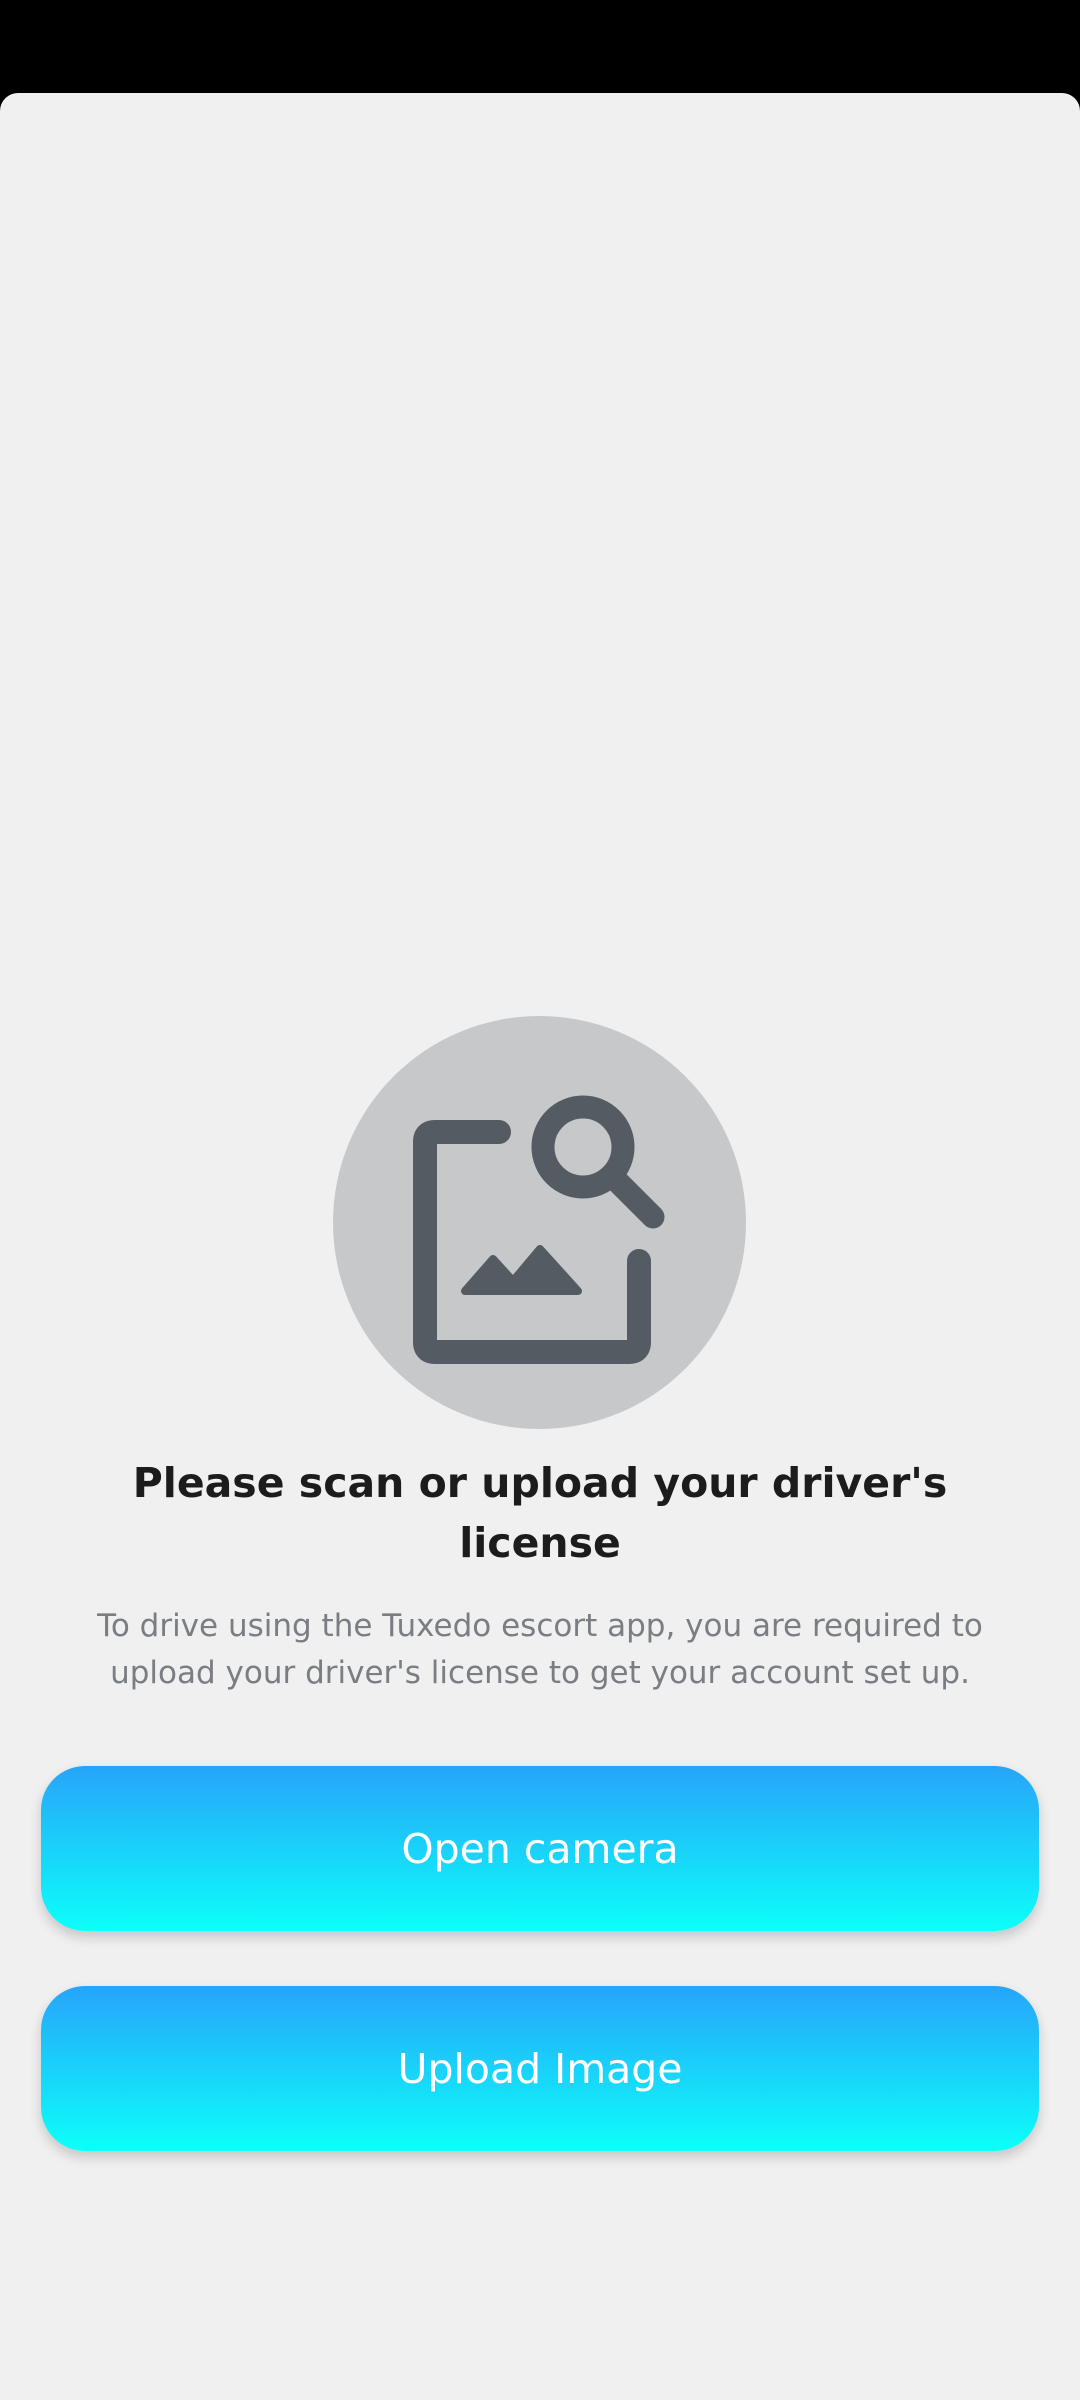 This screenshot has width=1080, height=2400. Describe the element at coordinates (540, 2068) in the screenshot. I see `upload-image-button: Upload Image` at that location.